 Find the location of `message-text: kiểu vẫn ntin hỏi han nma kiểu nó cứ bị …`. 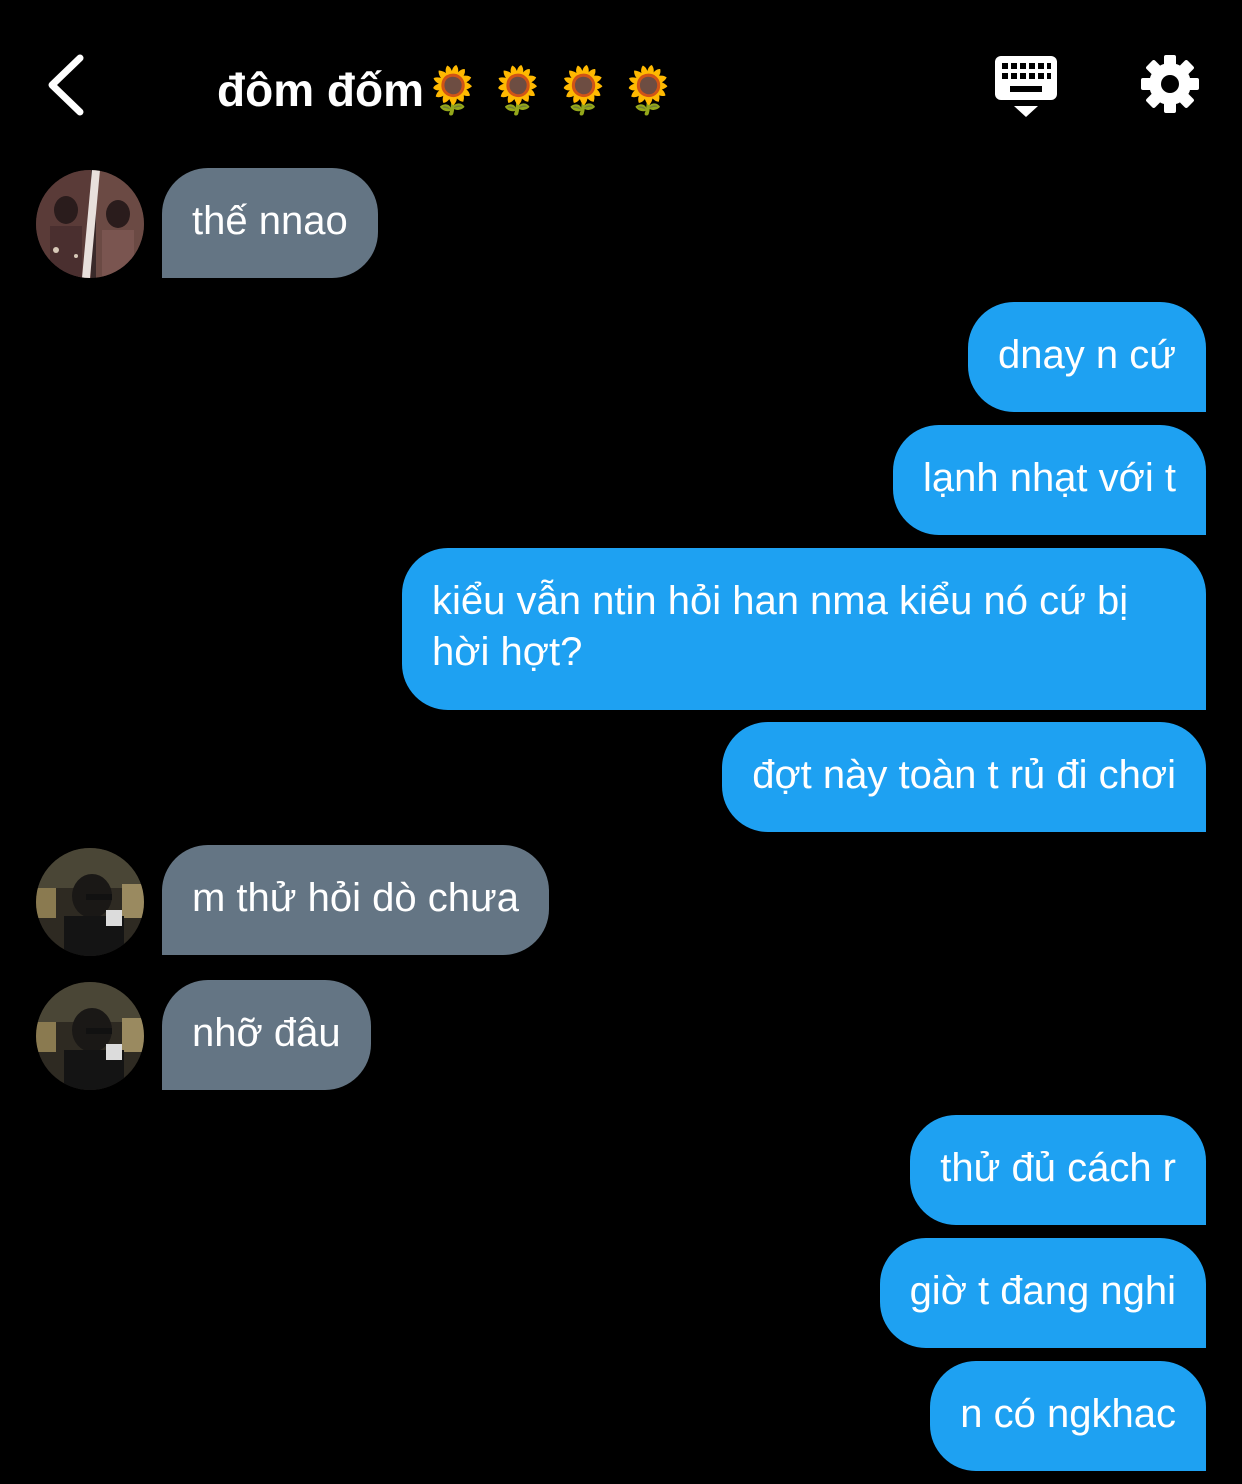

message-text: kiểu vẫn ntin hỏi han nma kiểu nó cứ bị … is located at coordinates (780, 626).